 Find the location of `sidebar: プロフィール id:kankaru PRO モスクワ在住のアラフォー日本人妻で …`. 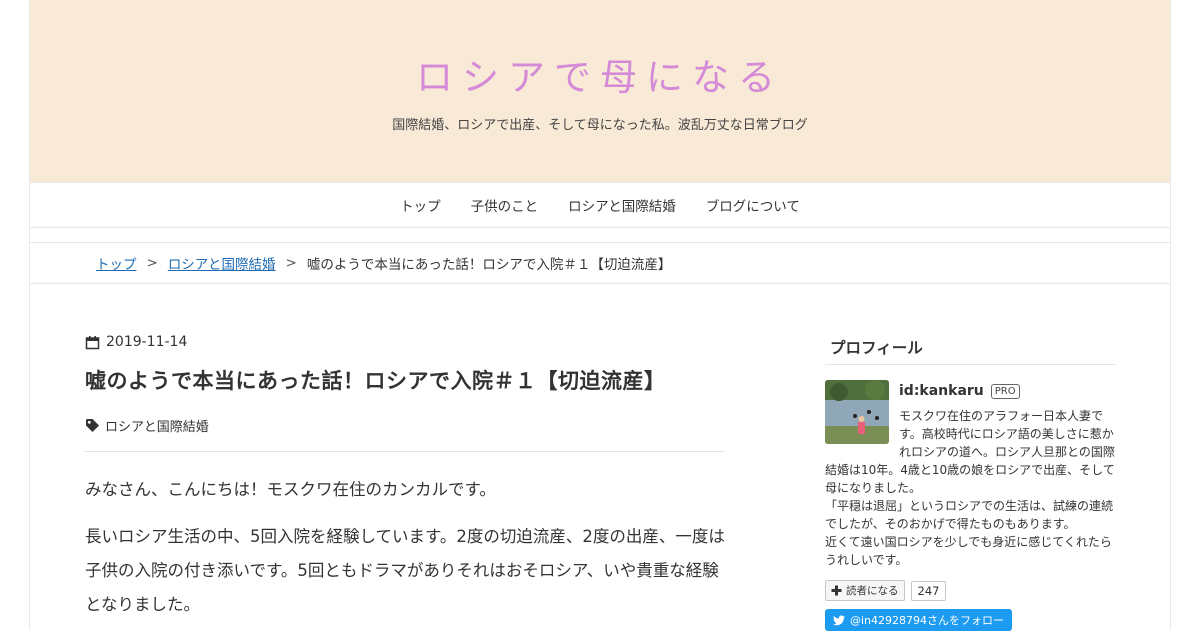

sidebar: プロフィール id:kankaru PRO モスクワ在住のアラフォー日本人妻で … is located at coordinates (970, 482).